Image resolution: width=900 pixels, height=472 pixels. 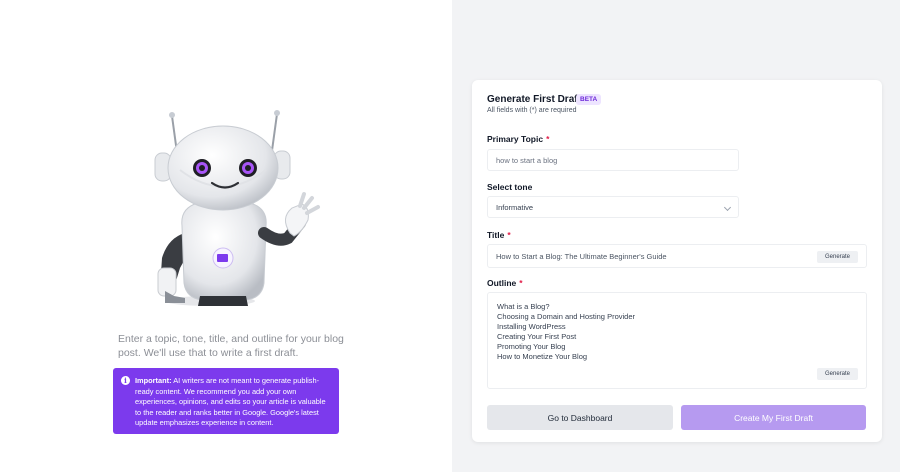 I want to click on outline-item: Installing WordPress, so click(x=531, y=326).